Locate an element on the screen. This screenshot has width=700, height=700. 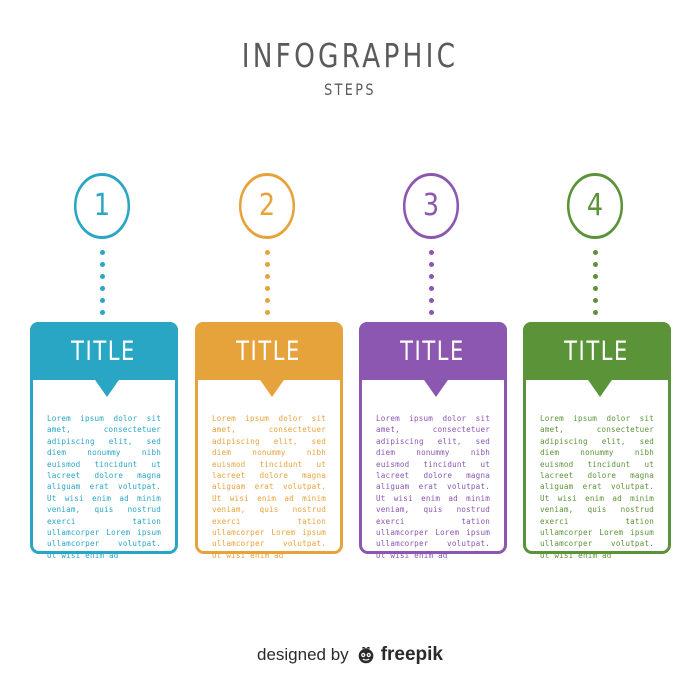
designed-by-text: designed by is located at coordinates (303, 654).